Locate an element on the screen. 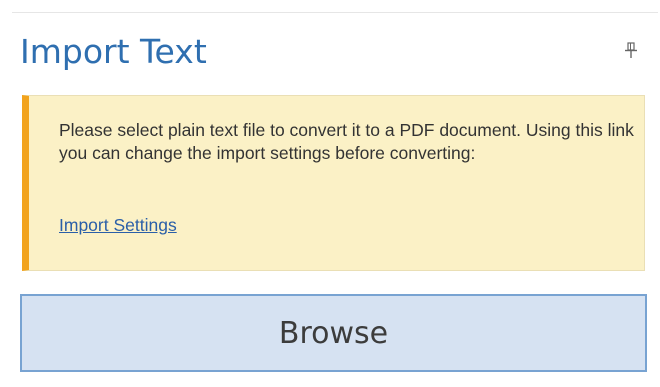 The image size is (660, 387). panel-title: Import Text is located at coordinates (113, 51).